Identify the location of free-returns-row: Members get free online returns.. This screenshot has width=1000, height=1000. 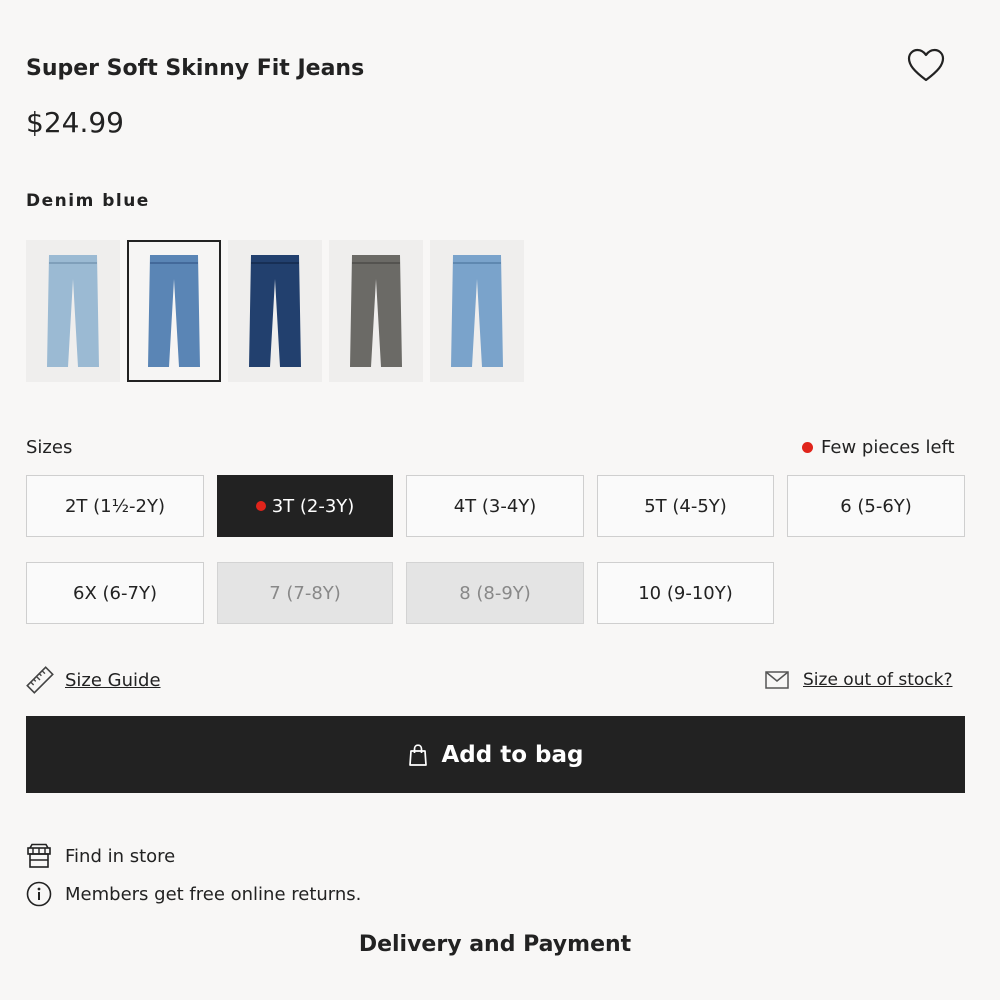
(193, 894).